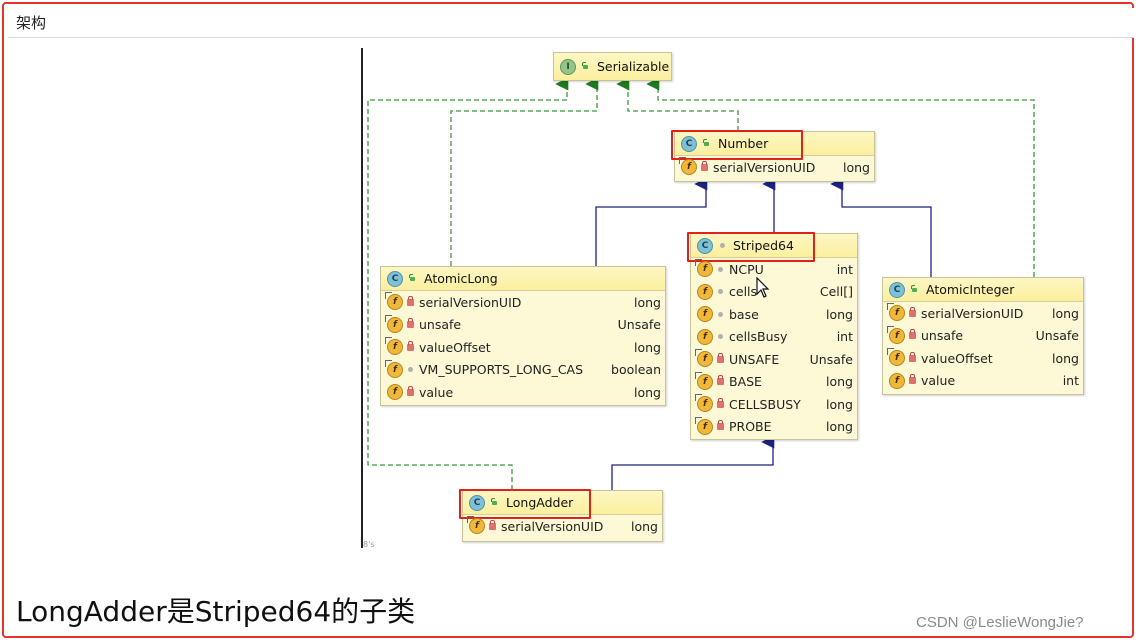 The width and height of the screenshot is (1140, 644). Describe the element at coordinates (970, 289) in the screenshot. I see `class-name: AtomicInteger` at that location.